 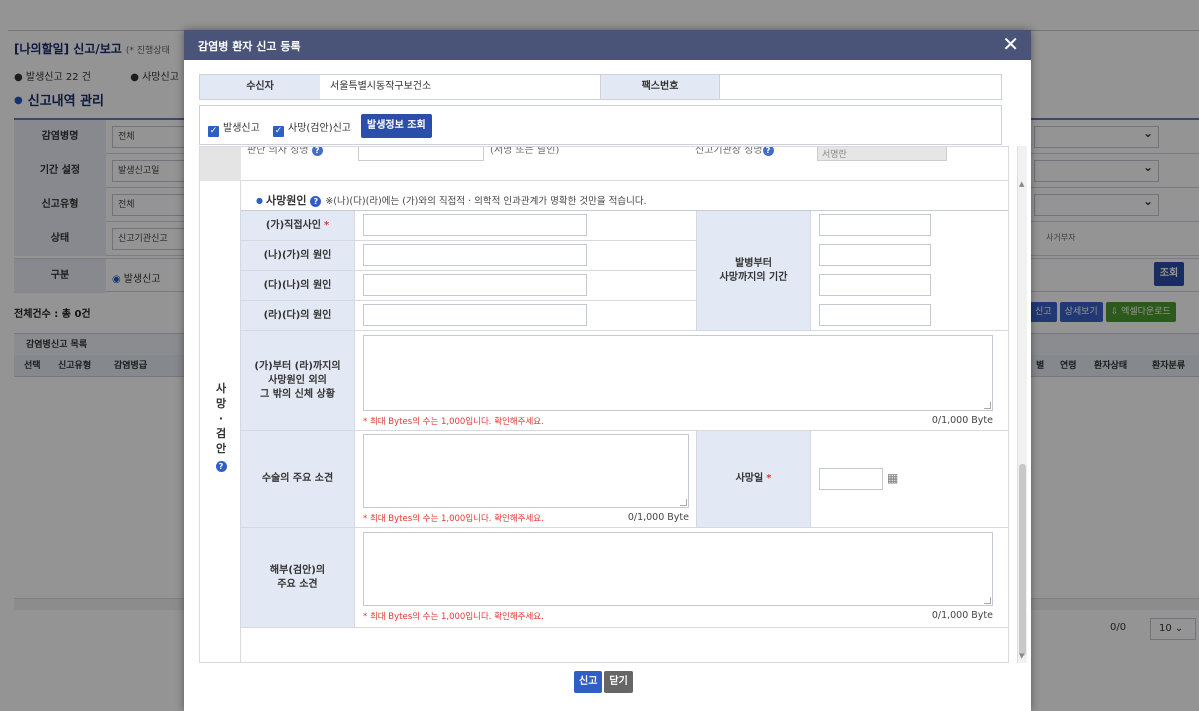 I want to click on other-condition-line1: (가)부터 (라)까지의, so click(x=297, y=366).